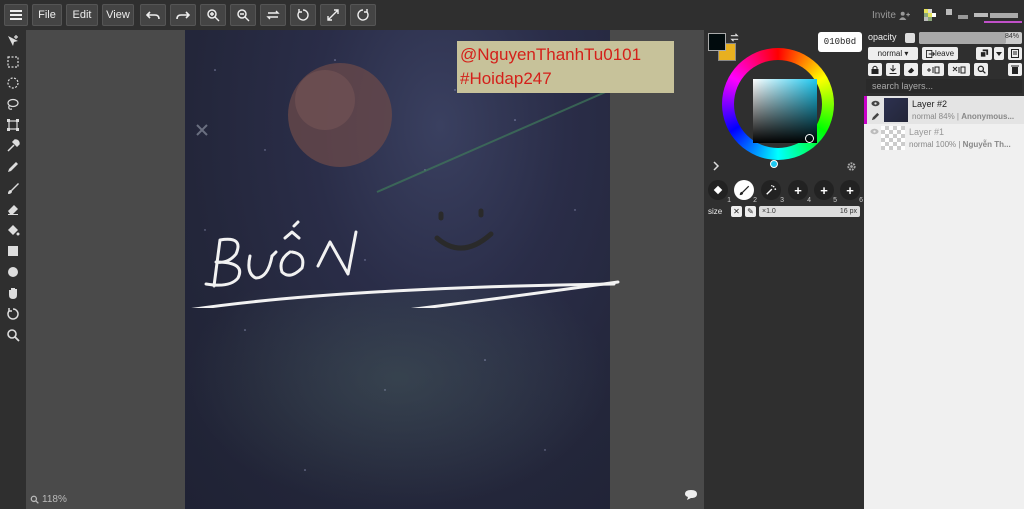 Image resolution: width=1024 pixels, height=509 pixels. Describe the element at coordinates (1015, 69) in the screenshot. I see `delete-layer-button` at that location.